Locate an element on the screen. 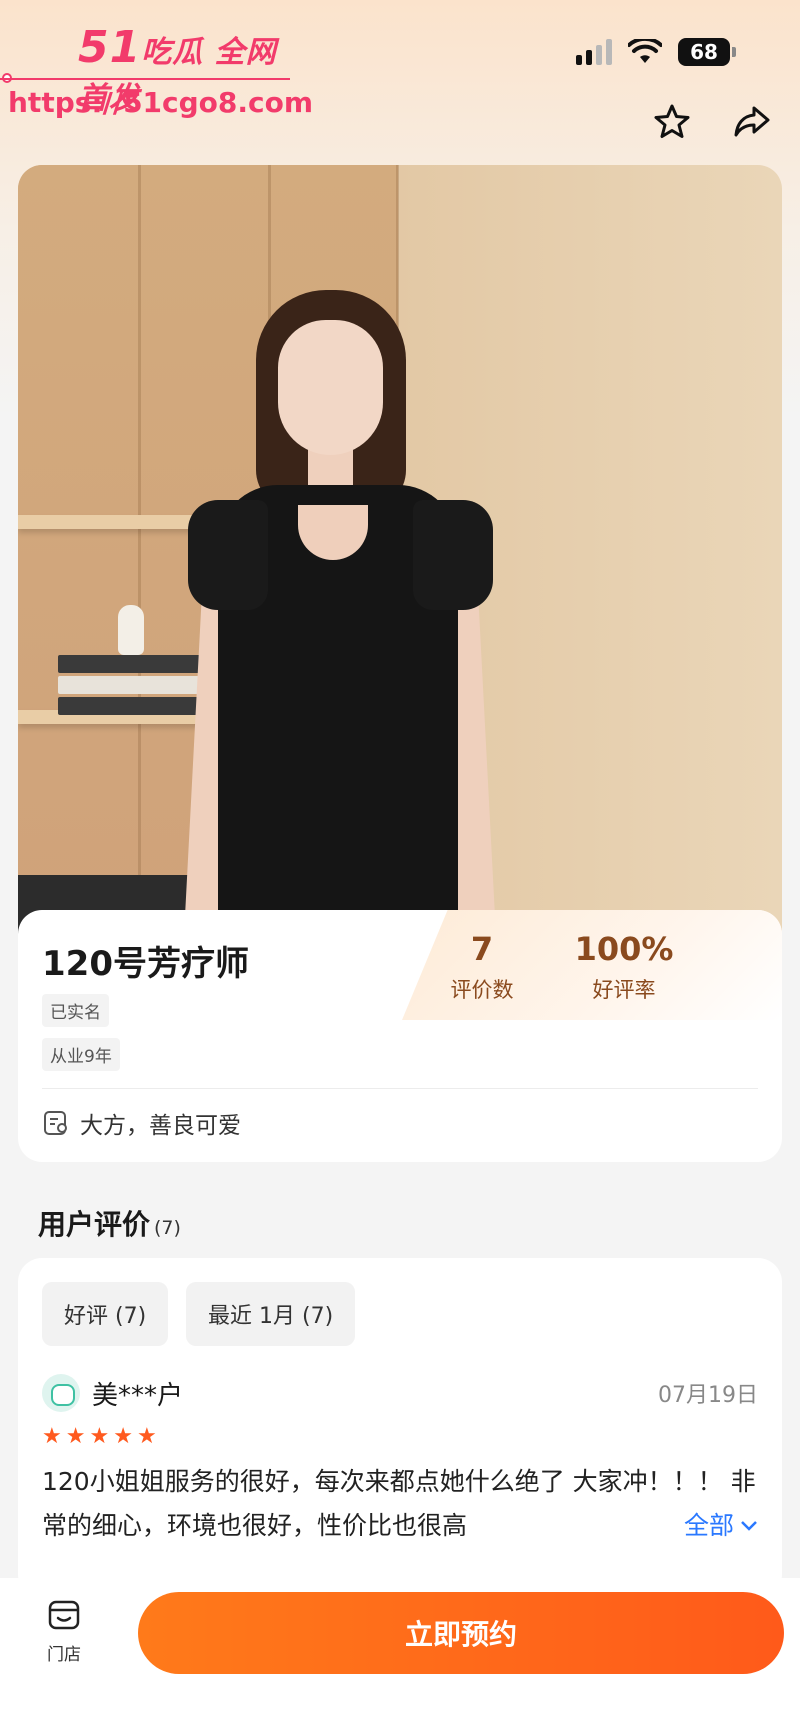 The height and width of the screenshot is (1736, 800). review-username: 美***户 is located at coordinates (138, 1395).